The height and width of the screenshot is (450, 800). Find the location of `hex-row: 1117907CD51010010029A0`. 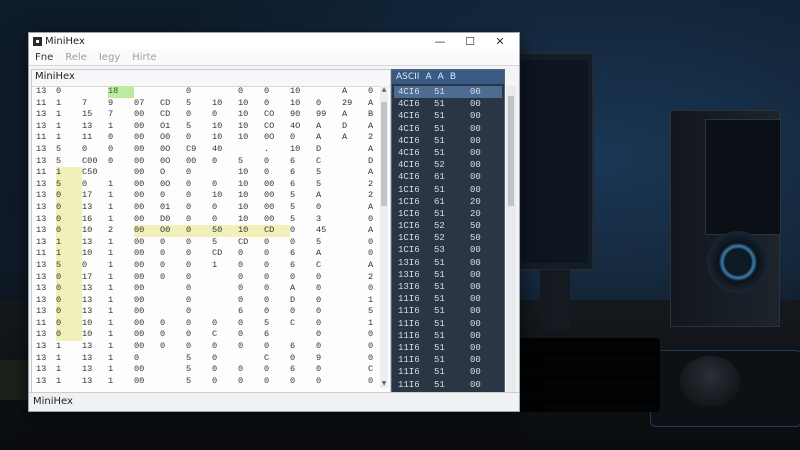

hex-row: 1117907CD51010010029A0 is located at coordinates (206, 104).